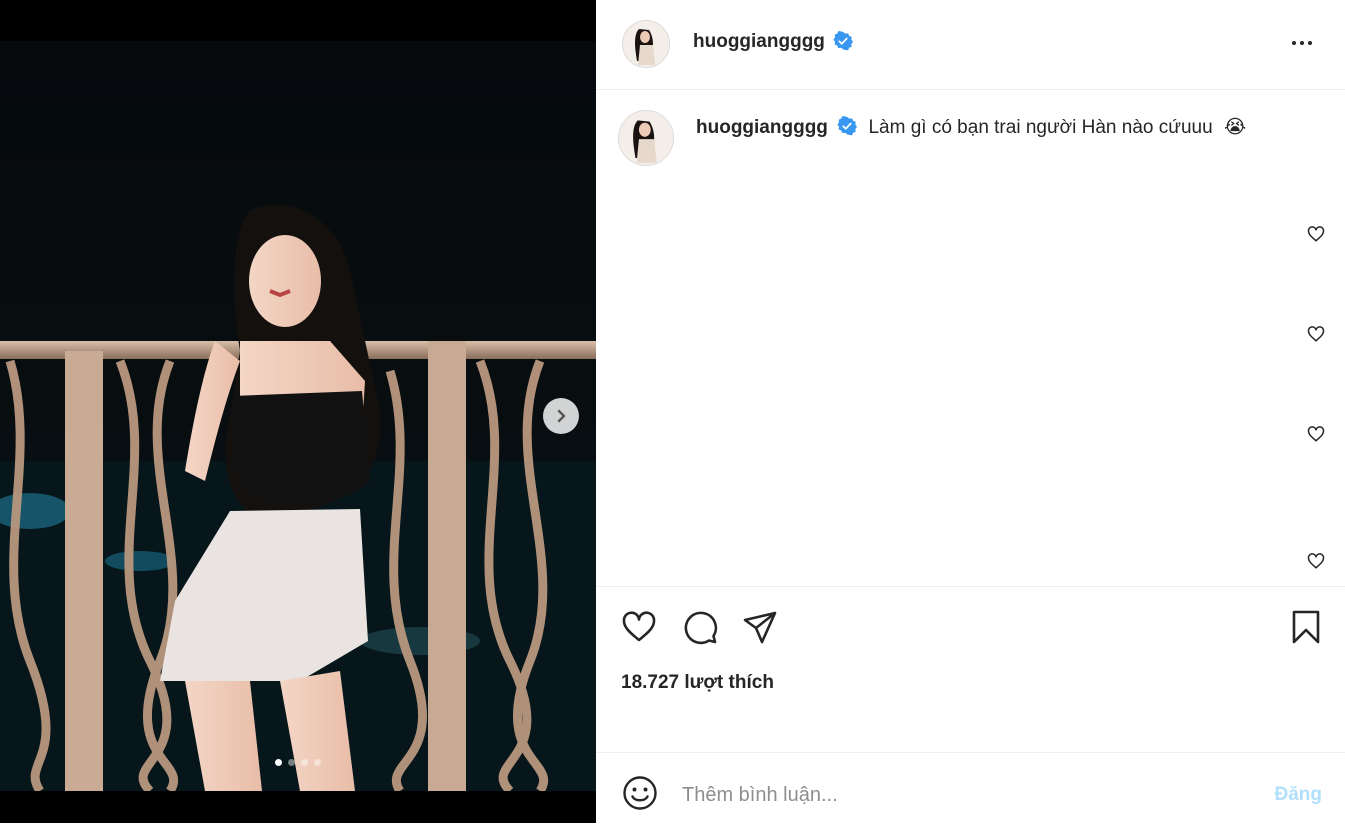 This screenshot has width=1345, height=824. What do you see at coordinates (640, 793) in the screenshot?
I see `emoji-icon` at bounding box center [640, 793].